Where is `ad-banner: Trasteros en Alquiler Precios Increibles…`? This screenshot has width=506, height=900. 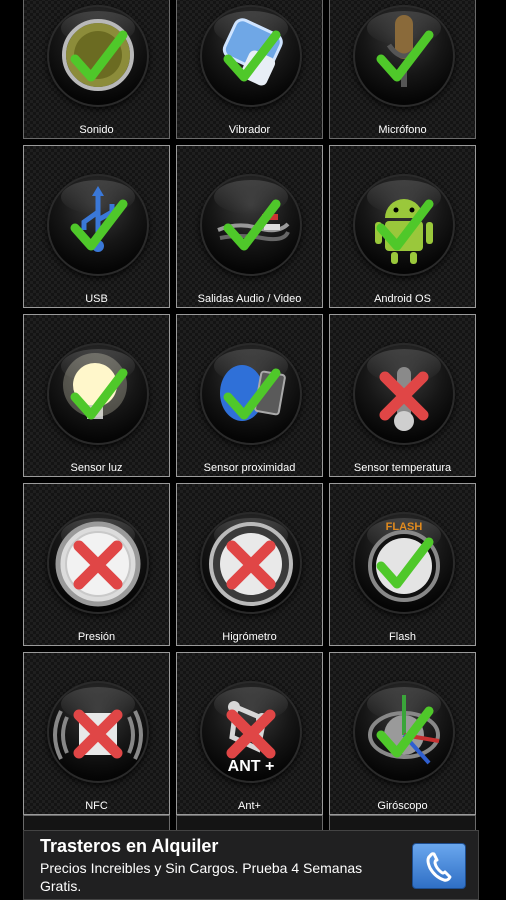 ad-banner: Trasteros en Alquiler Precios Increibles… is located at coordinates (251, 865).